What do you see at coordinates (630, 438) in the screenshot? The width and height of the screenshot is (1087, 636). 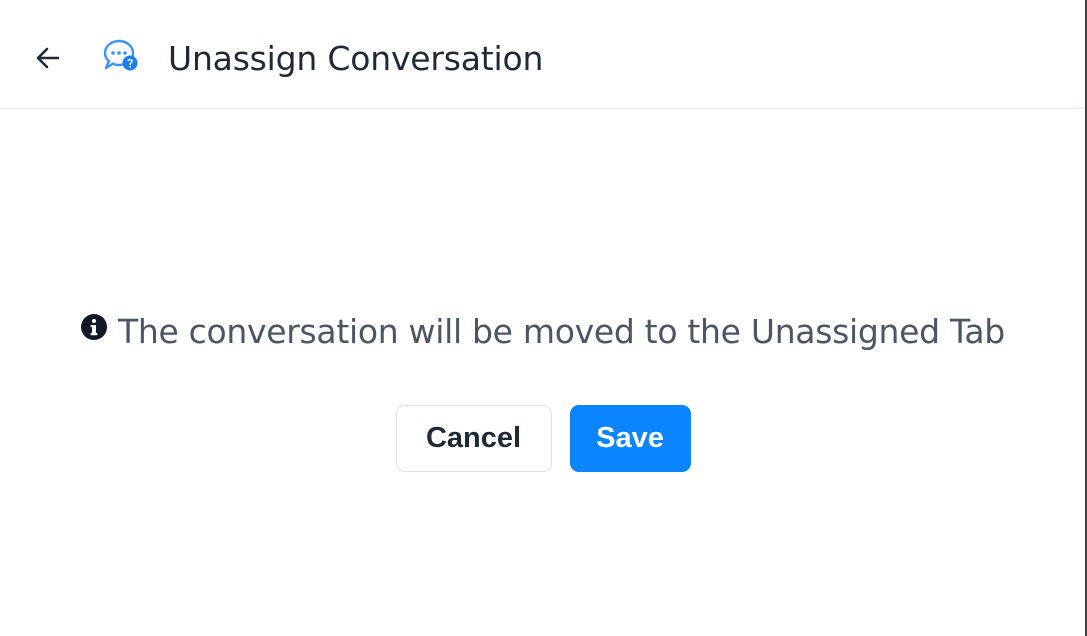 I see `save-button: Save` at bounding box center [630, 438].